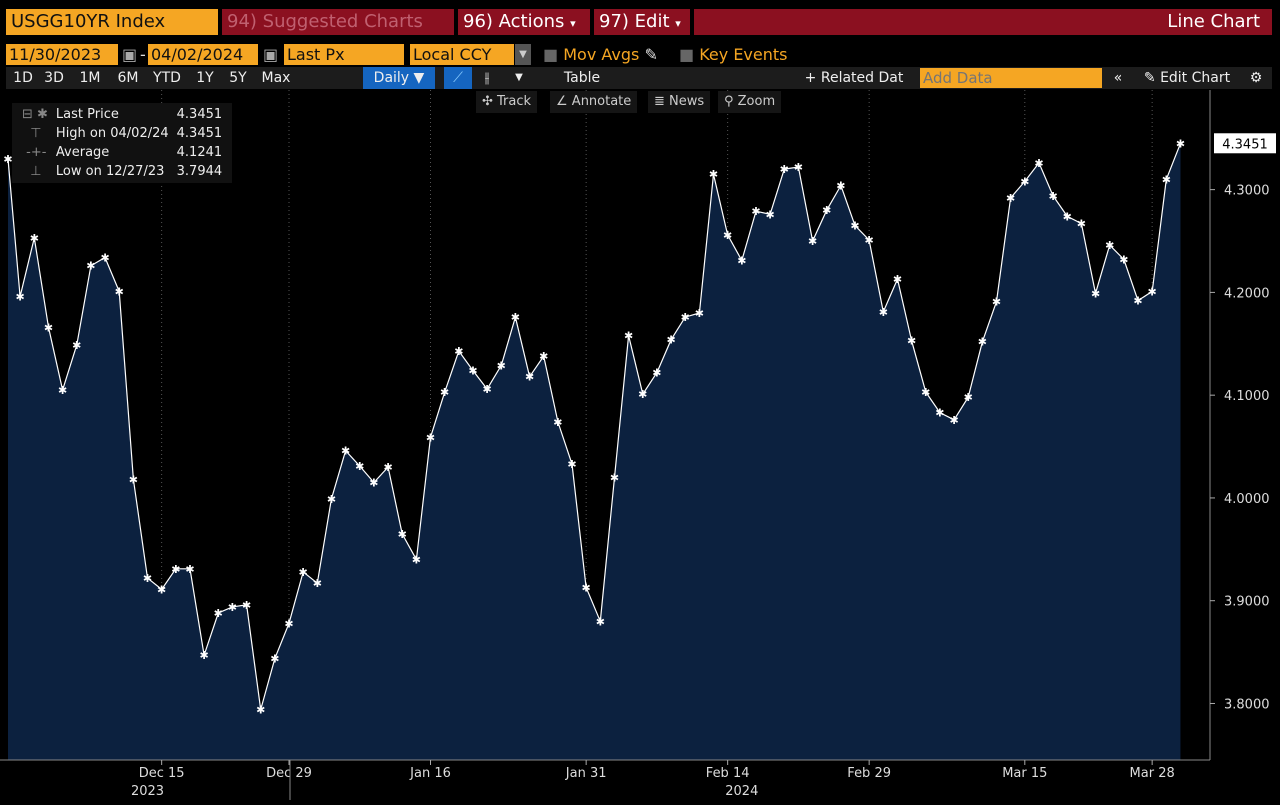 The height and width of the screenshot is (805, 1280). Describe the element at coordinates (733, 54) in the screenshot. I see `key-events-toggle: ■ Key Events` at that location.